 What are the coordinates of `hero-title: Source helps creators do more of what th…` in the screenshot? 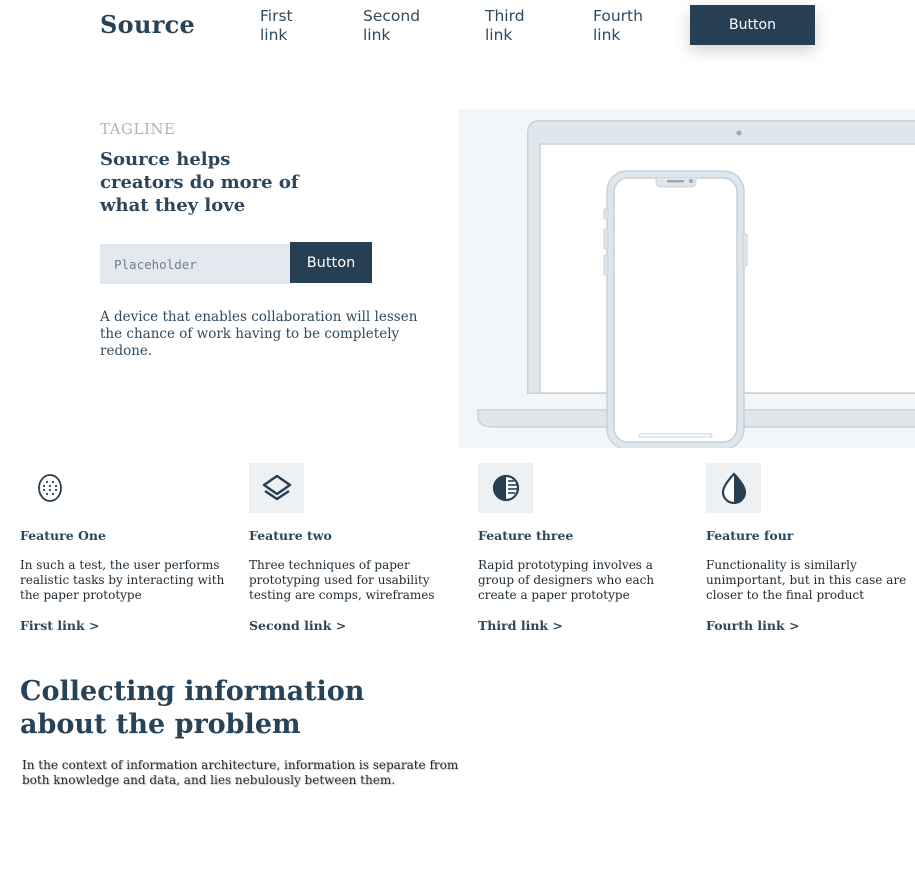 It's located at (199, 182).